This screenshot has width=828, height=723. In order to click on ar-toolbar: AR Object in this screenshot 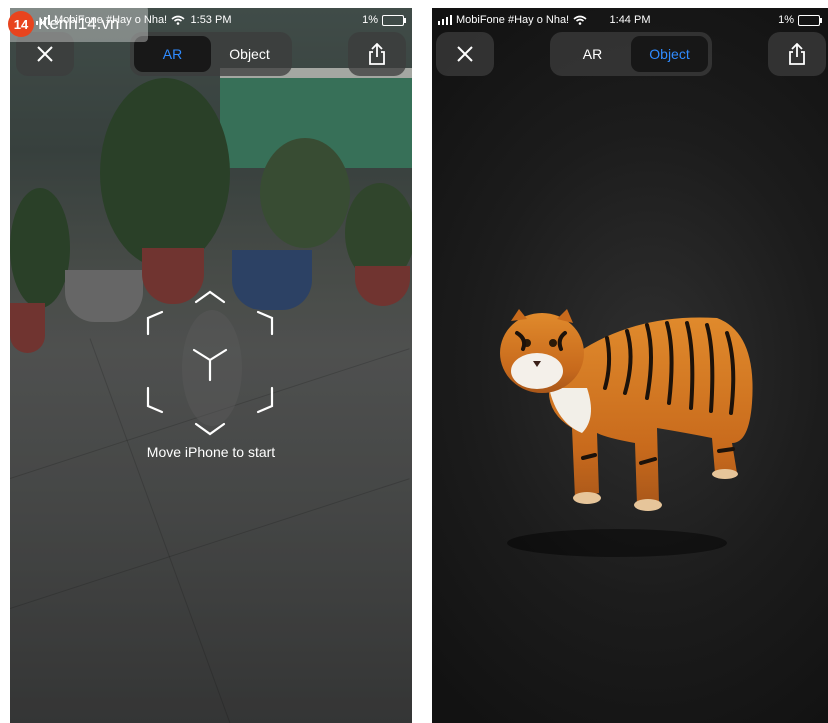, I will do `click(630, 55)`.